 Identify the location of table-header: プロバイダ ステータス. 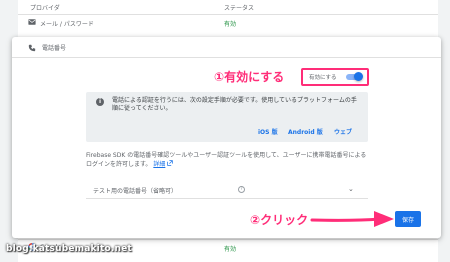
(228, 7).